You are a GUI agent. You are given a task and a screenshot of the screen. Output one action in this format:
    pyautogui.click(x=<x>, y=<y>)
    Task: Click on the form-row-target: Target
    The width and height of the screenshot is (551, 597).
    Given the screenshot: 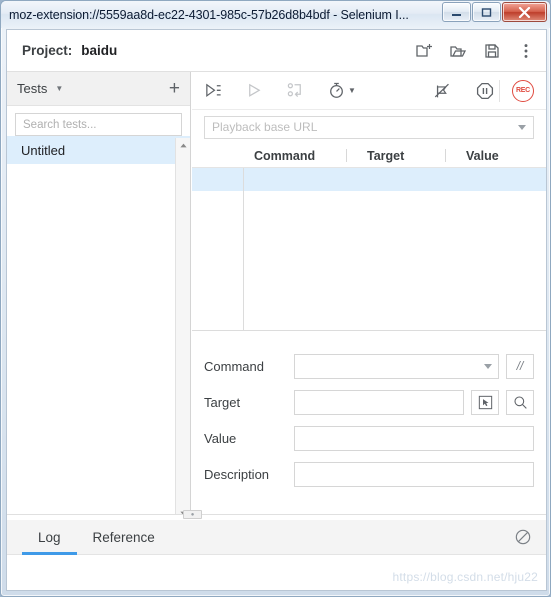 What is the action you would take?
    pyautogui.click(x=369, y=402)
    